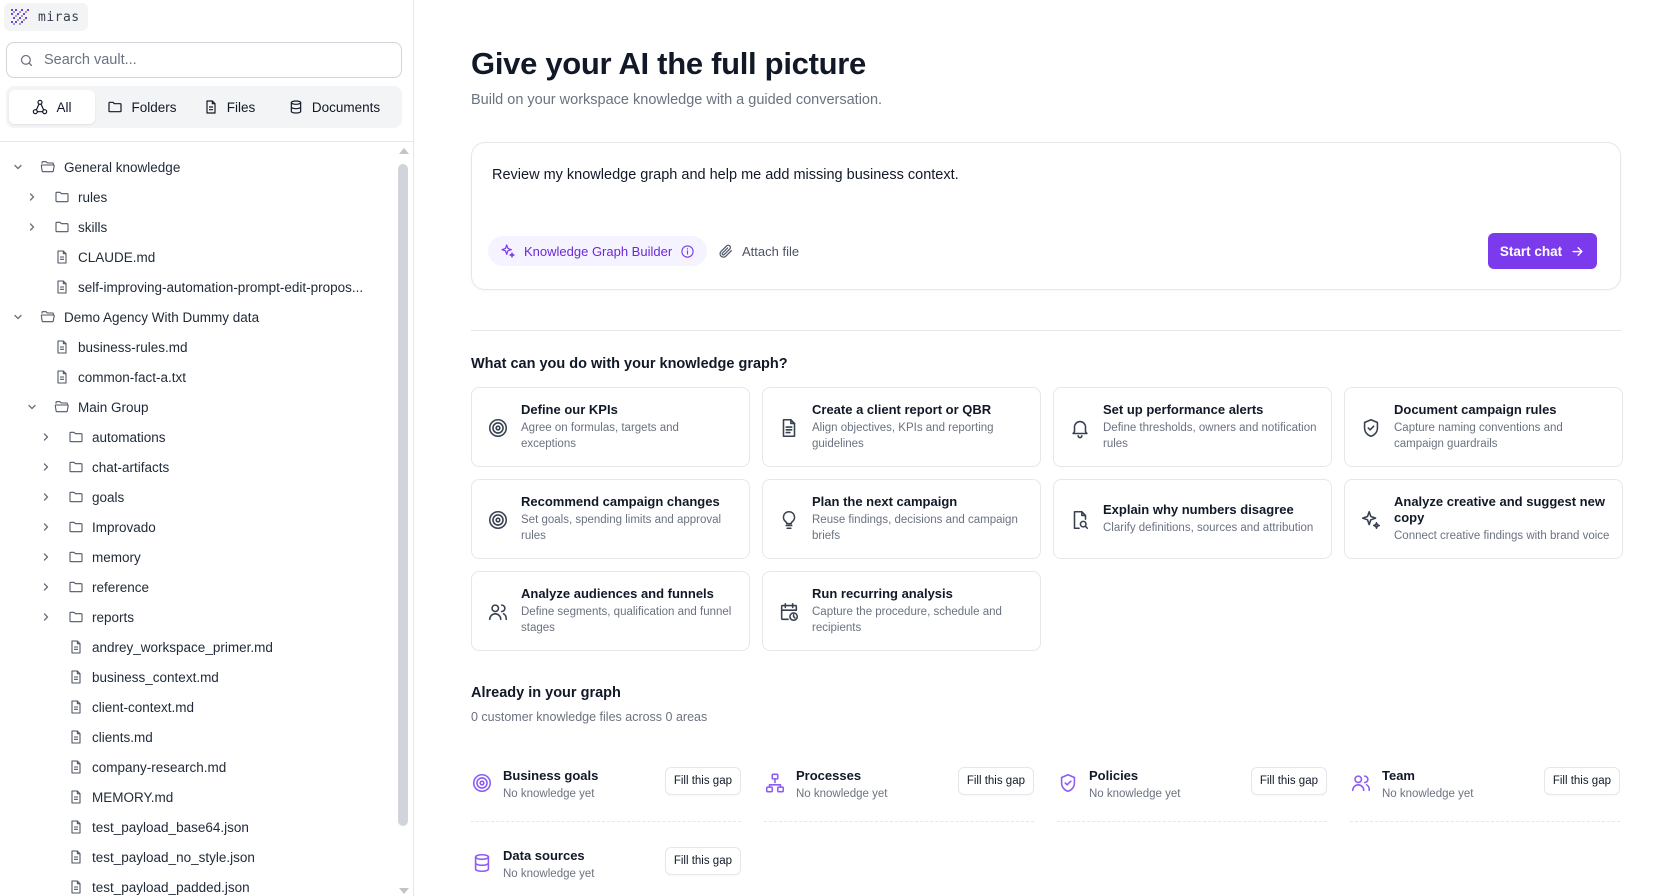 Image resolution: width=1679 pixels, height=896 pixels. Describe the element at coordinates (198, 797) in the screenshot. I see `tree-file: MEMORY.md` at that location.